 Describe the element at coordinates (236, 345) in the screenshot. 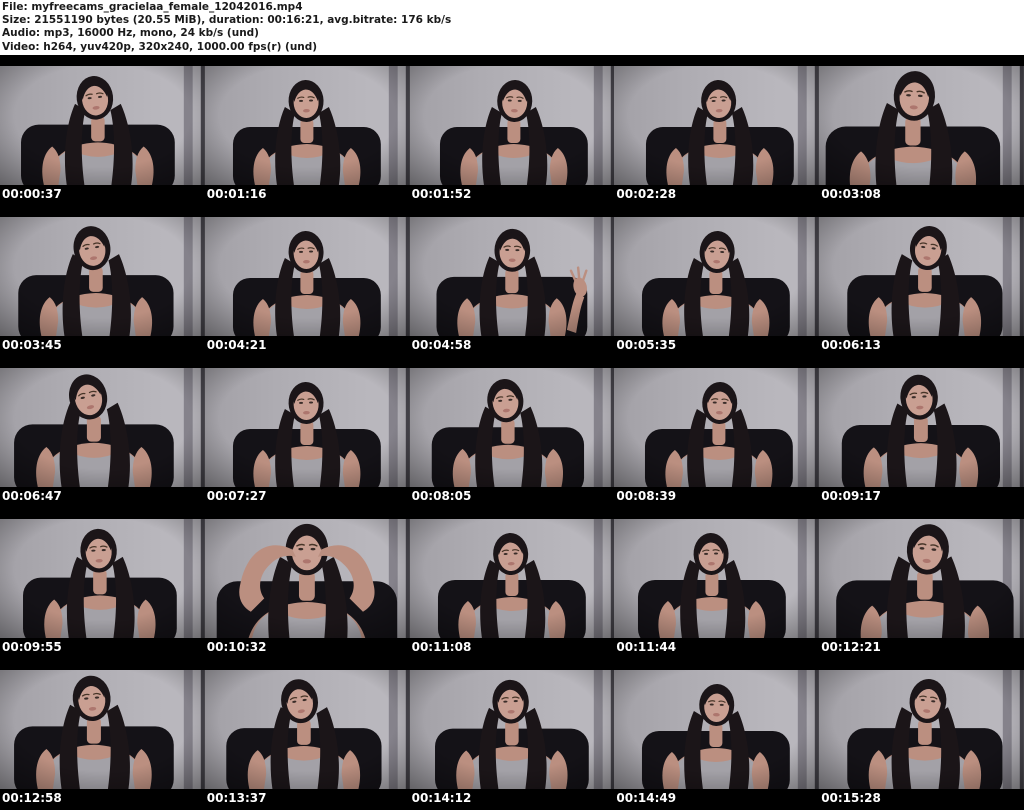

I see `timestamp-label: 00:04:21` at that location.